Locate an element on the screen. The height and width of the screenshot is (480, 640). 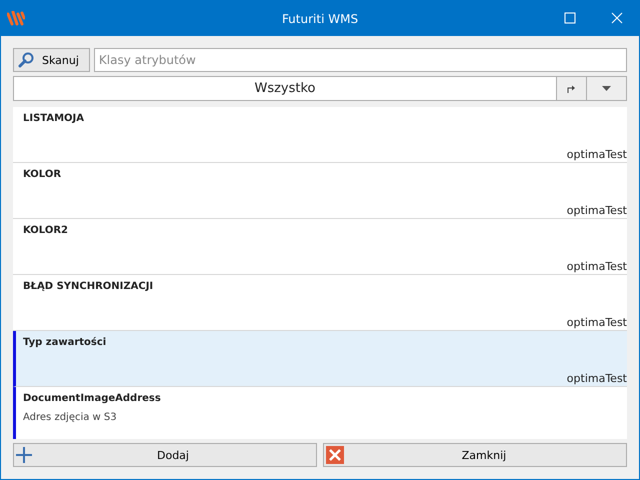
list-item: LISTAMOJA optimaTest is located at coordinates (320, 135).